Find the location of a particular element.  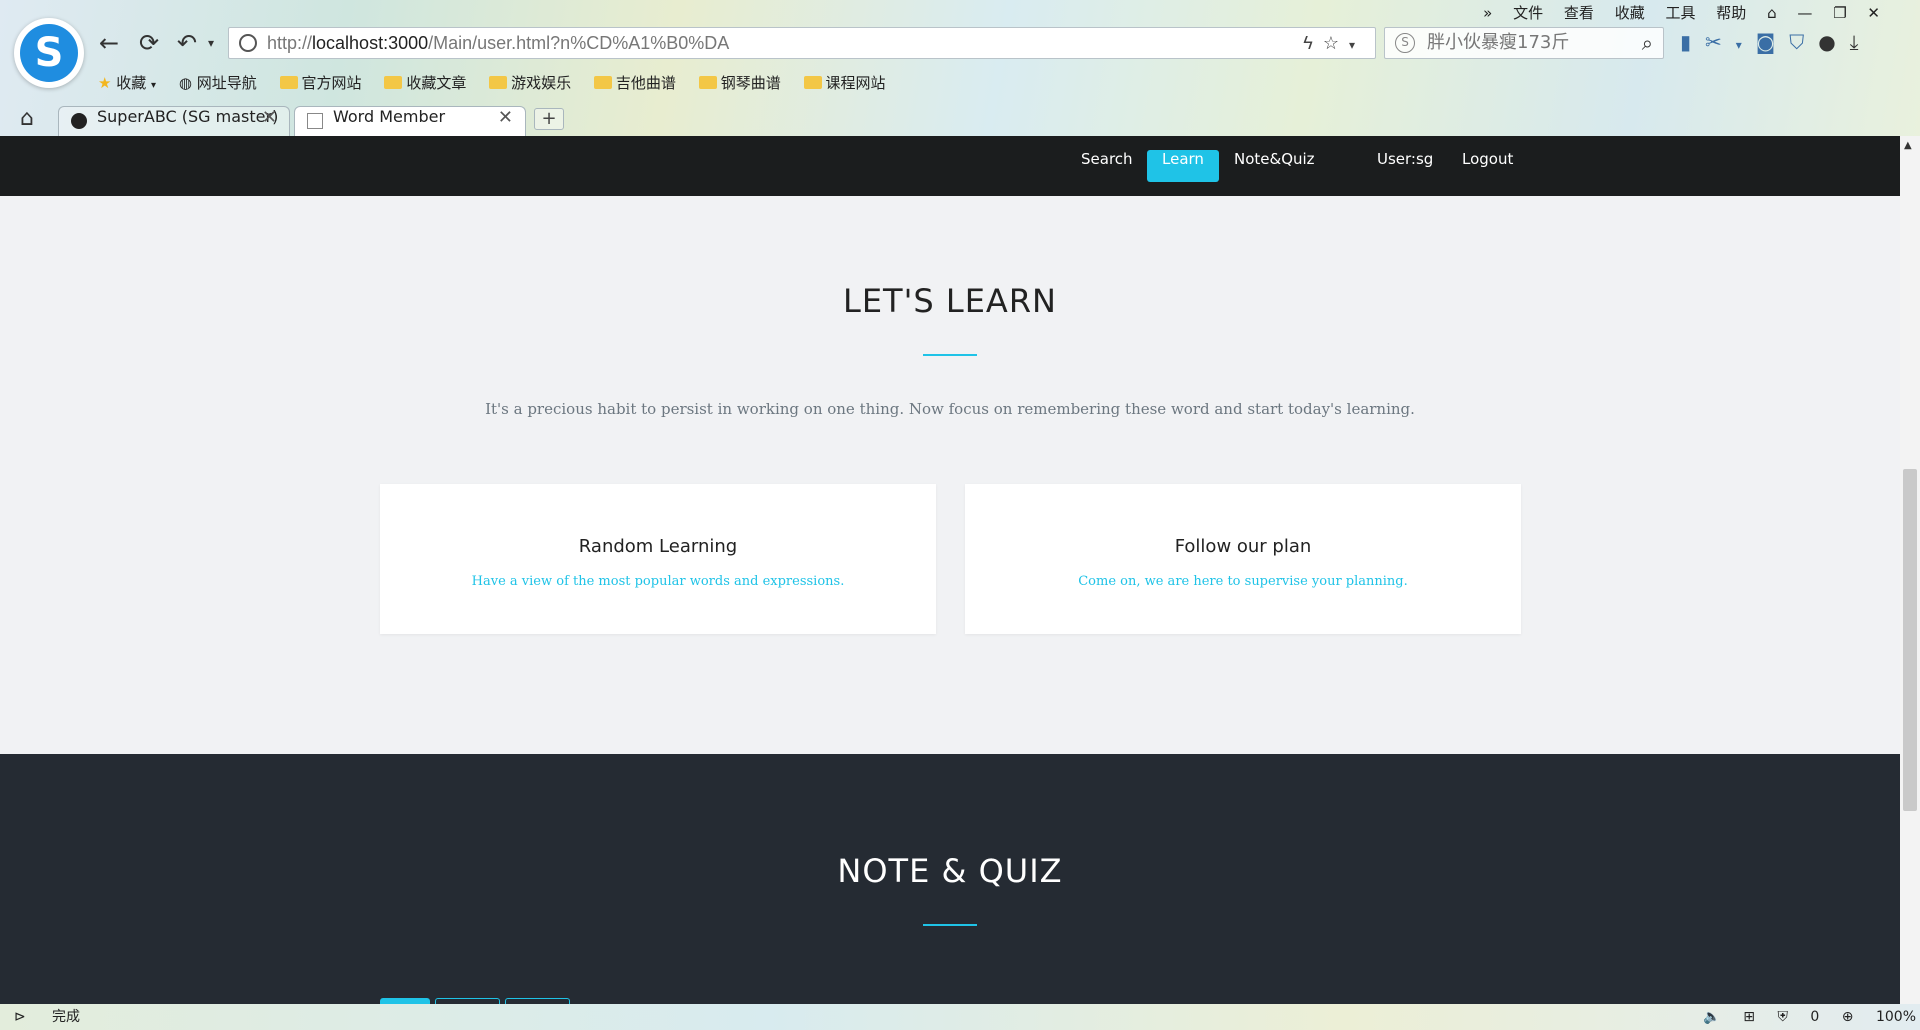

menu-view: 查看 is located at coordinates (1579, 13).